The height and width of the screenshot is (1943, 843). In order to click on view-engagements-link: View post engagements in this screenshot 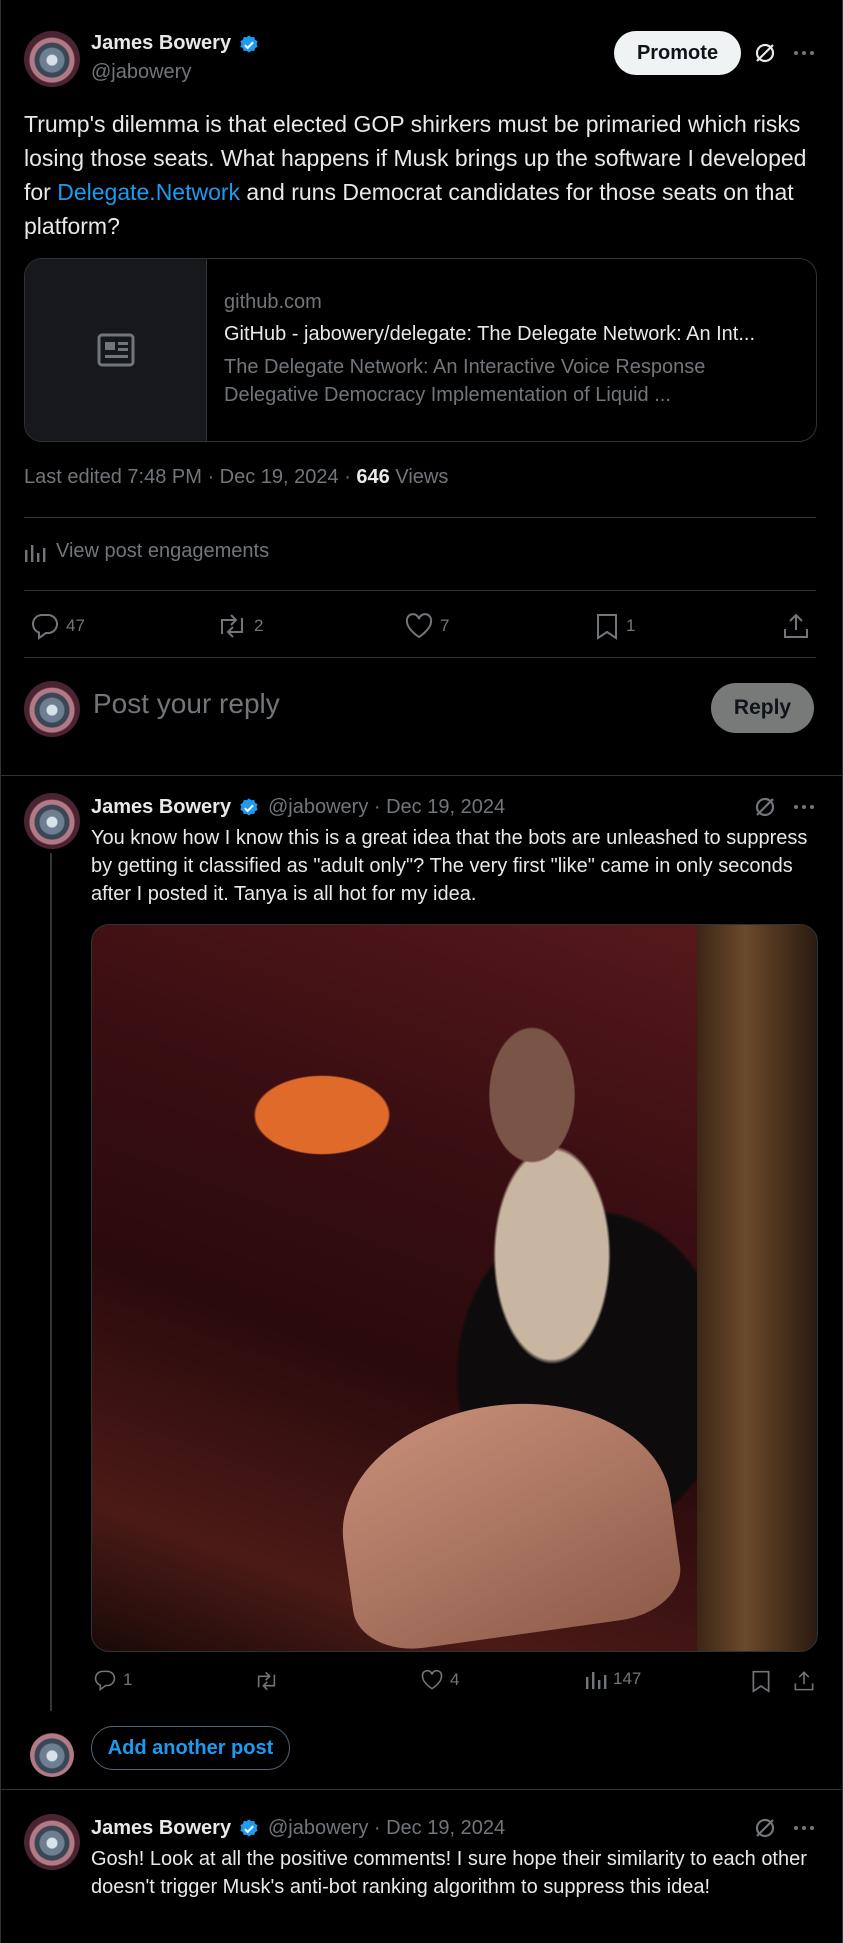, I will do `click(146, 551)`.